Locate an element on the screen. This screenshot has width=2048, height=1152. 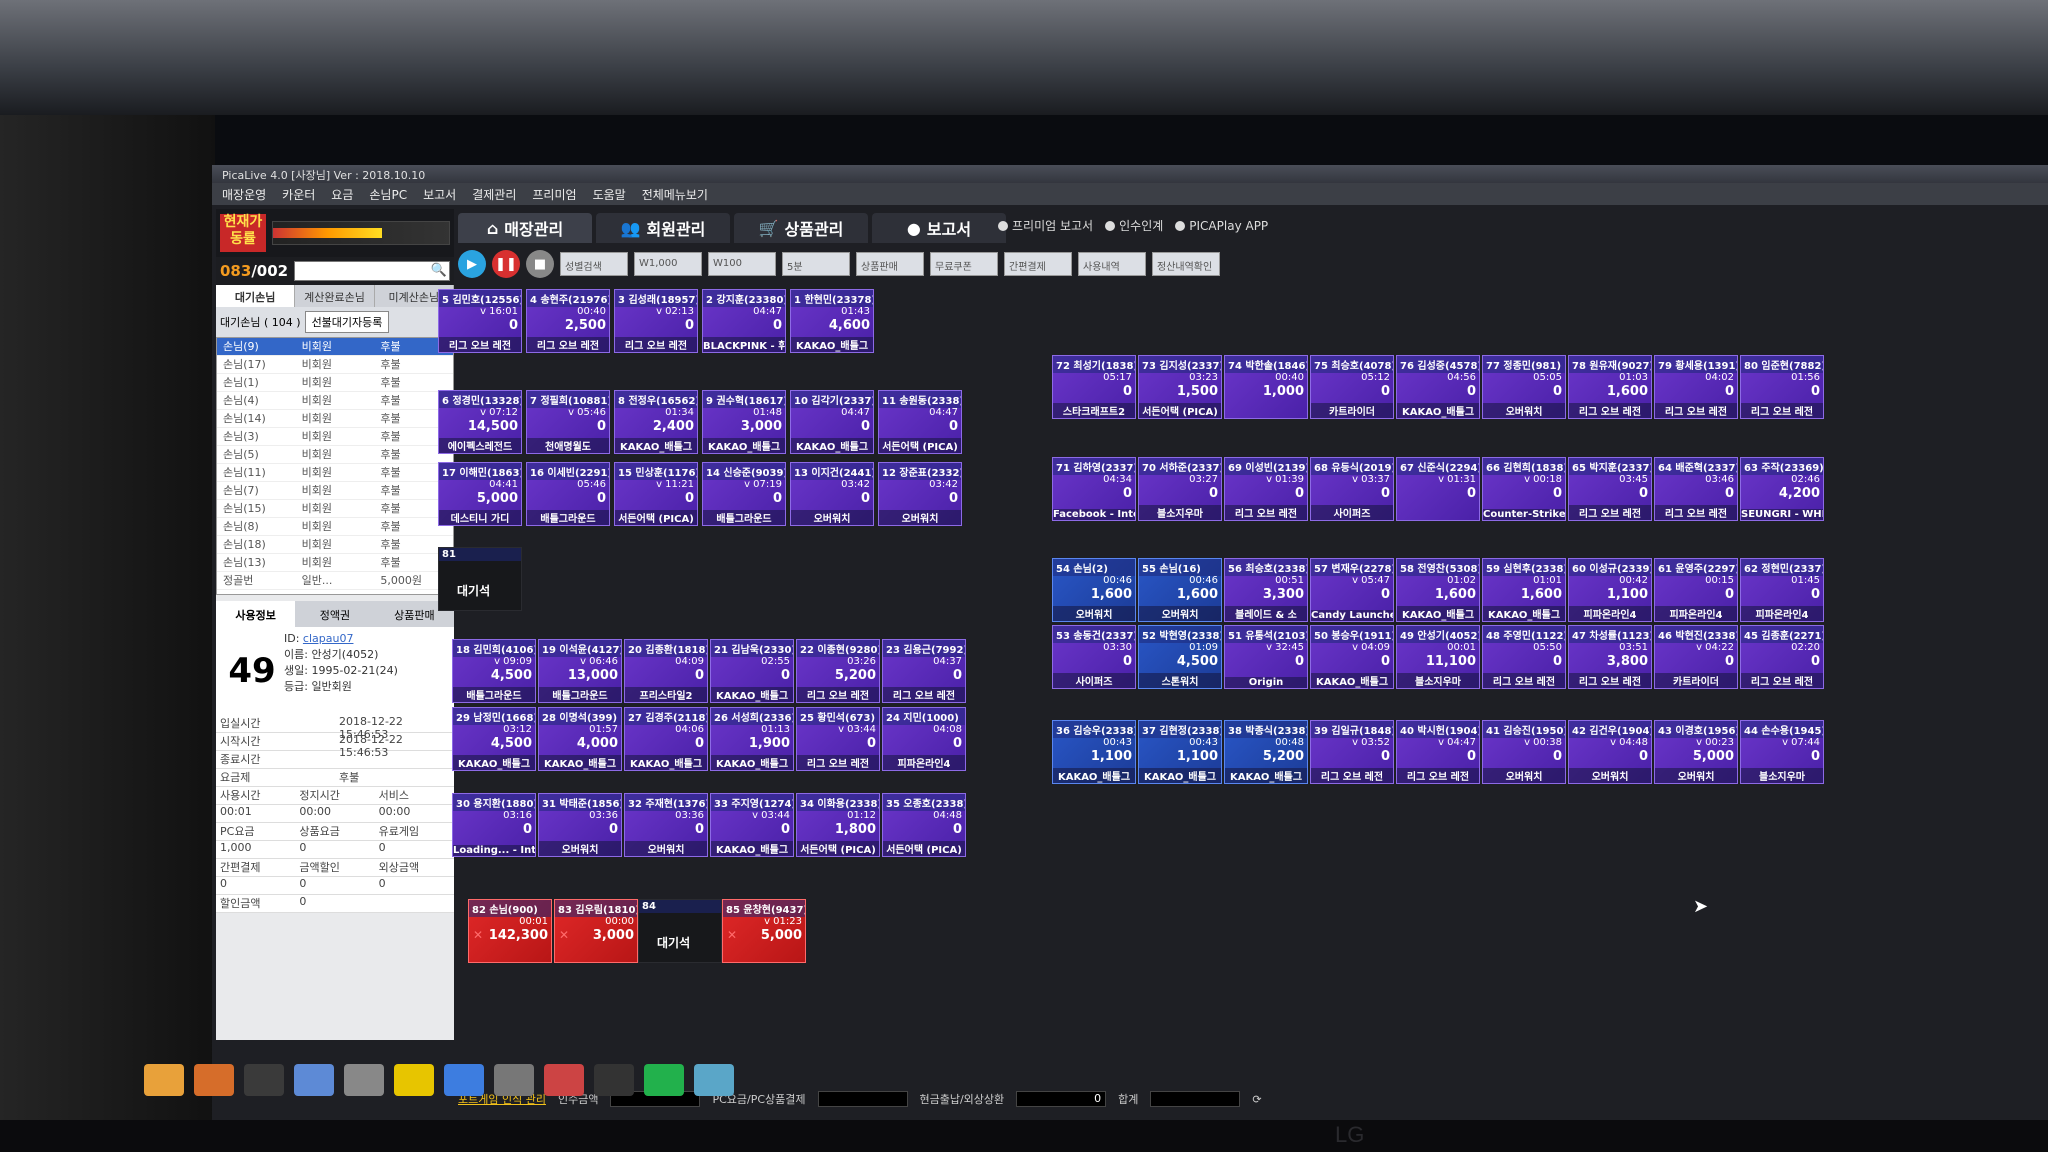
seat-tile: 25 황민석(673) v 03:44 0 리그 오브 레전 is located at coordinates (838, 739).